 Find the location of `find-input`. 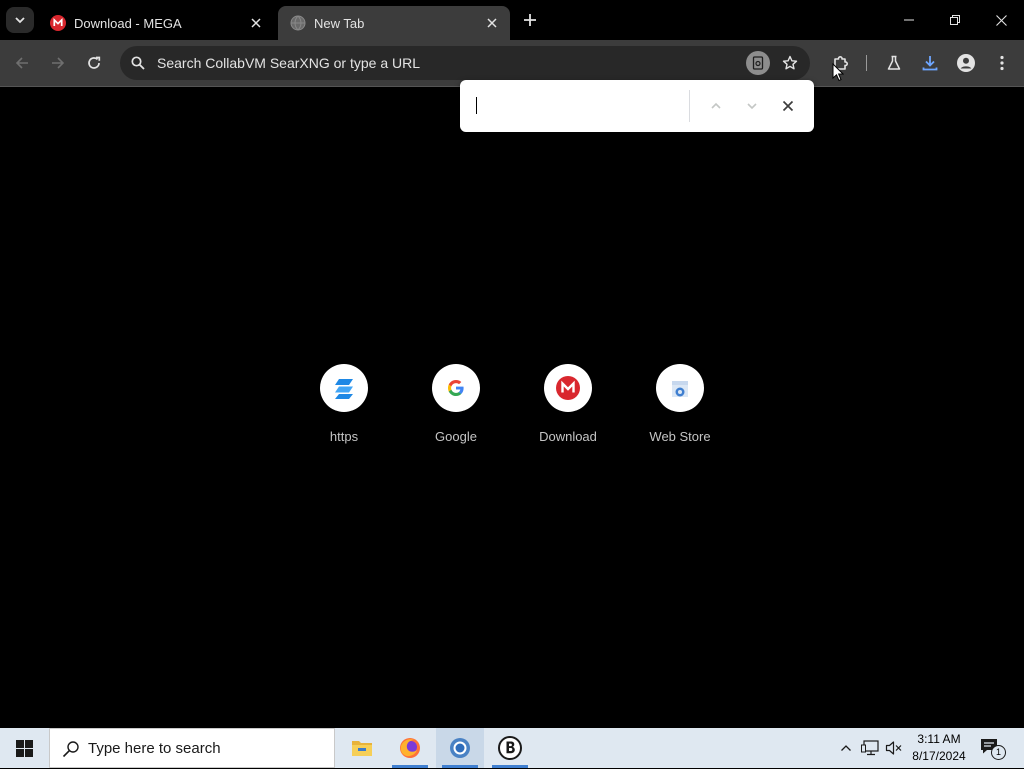

find-input is located at coordinates (582, 106).